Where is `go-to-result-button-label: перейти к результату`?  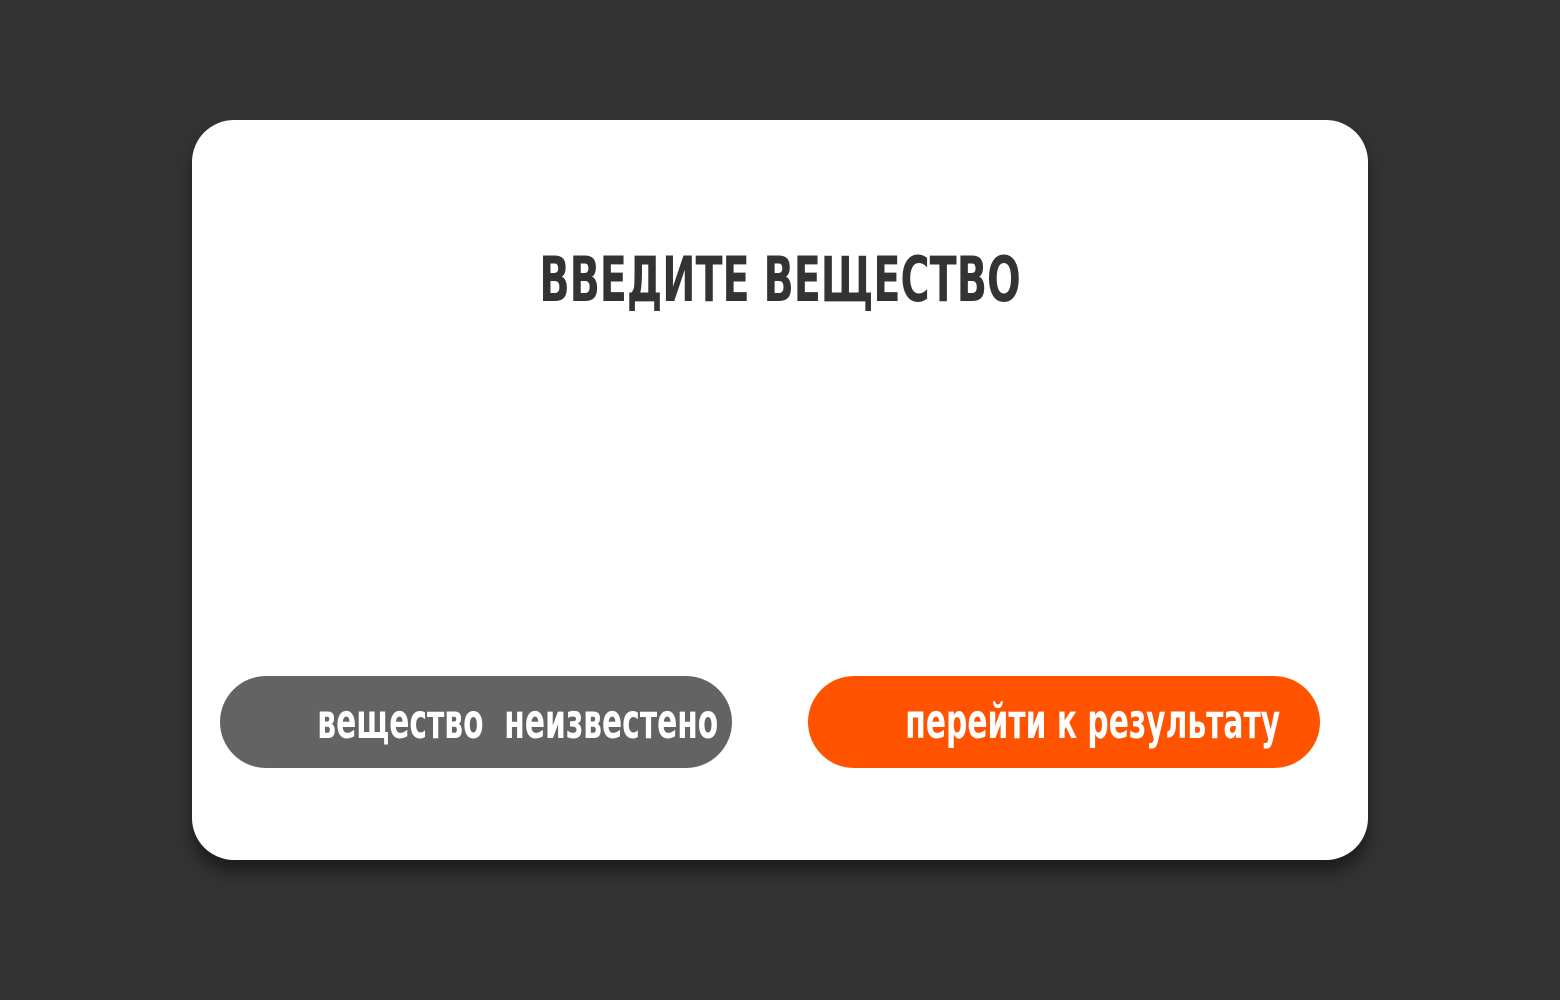
go-to-result-button-label: перейти к результату is located at coordinates (1093, 722).